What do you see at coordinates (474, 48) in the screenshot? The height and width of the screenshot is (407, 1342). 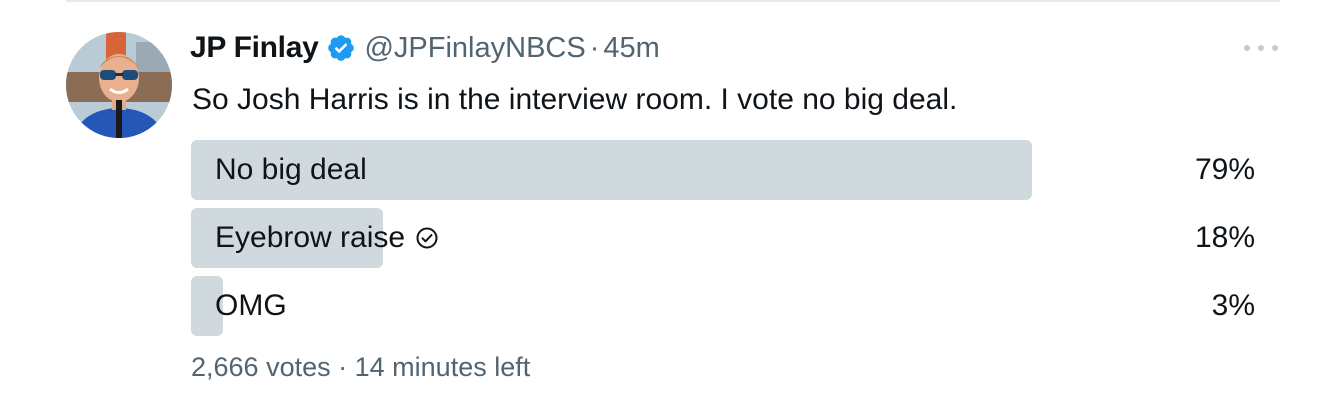 I see `handle: @JPFinlayNBCS` at bounding box center [474, 48].